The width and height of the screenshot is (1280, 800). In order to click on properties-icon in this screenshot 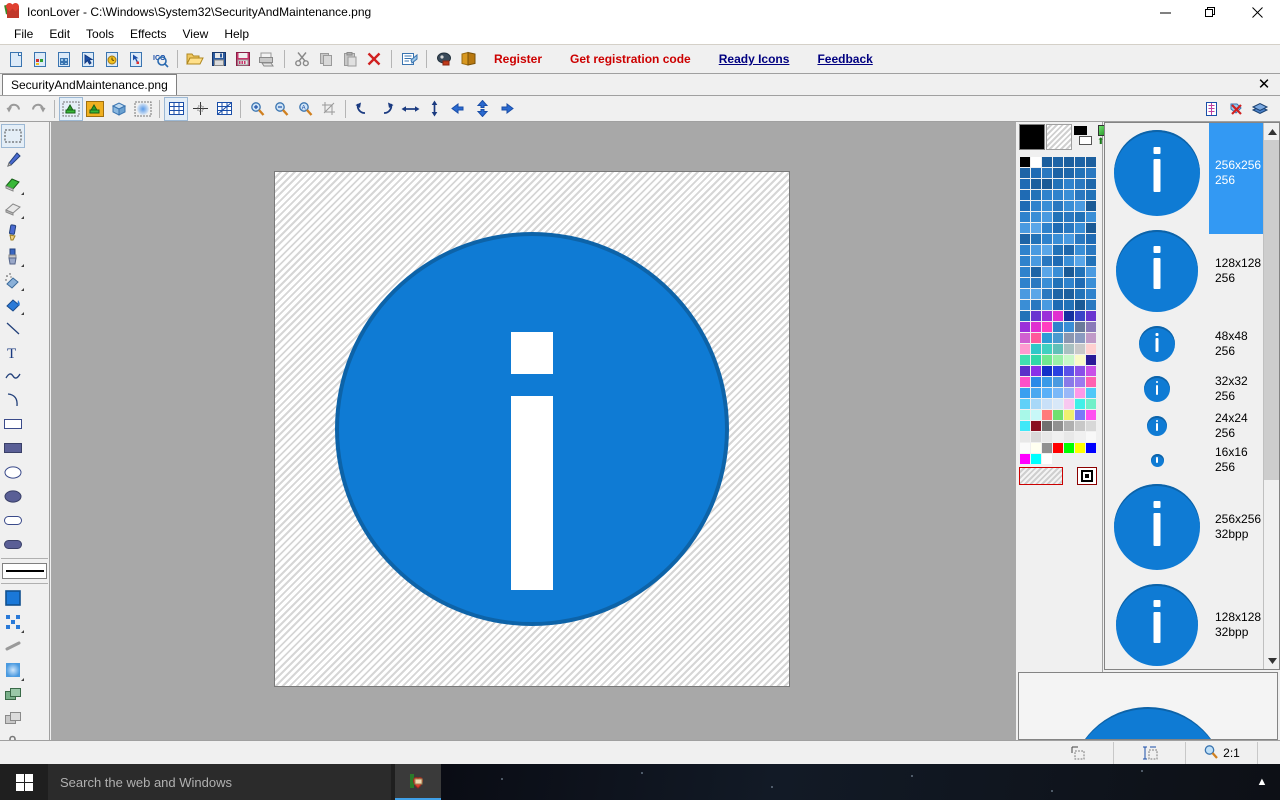, I will do `click(409, 59)`.